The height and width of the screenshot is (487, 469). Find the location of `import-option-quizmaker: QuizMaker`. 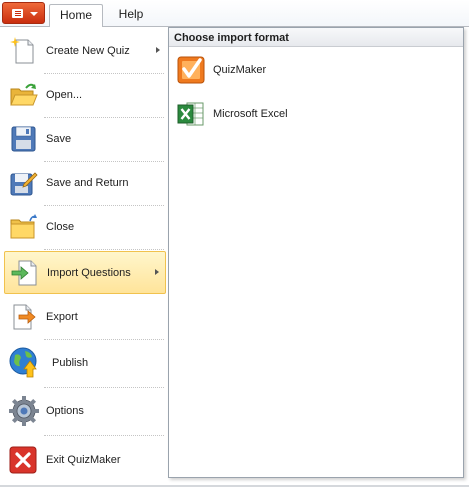

import-option-quizmaker: QuizMaker is located at coordinates (316, 70).